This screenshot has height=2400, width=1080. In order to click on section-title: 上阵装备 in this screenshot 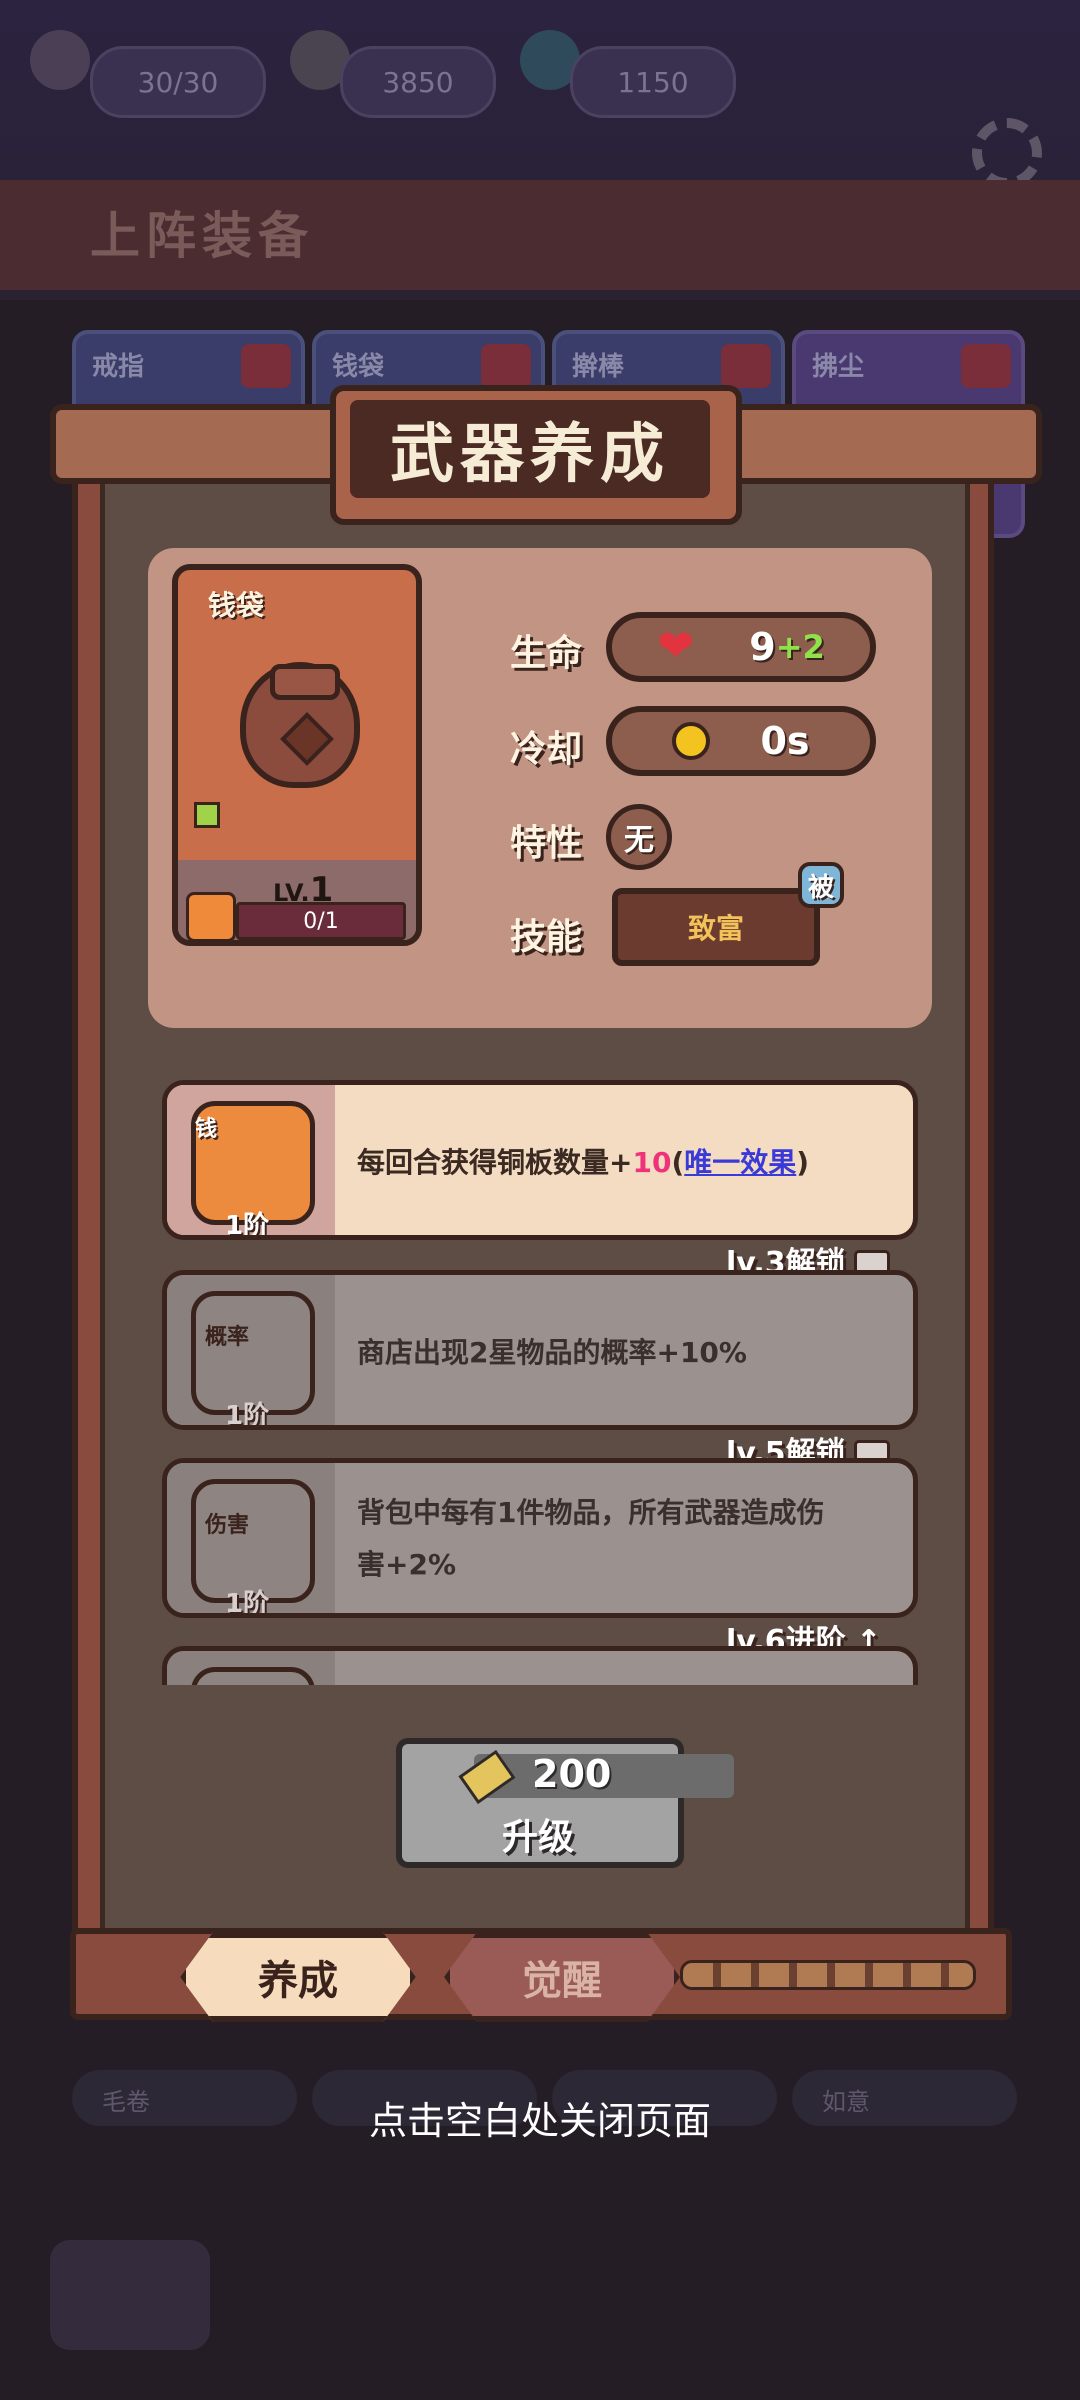, I will do `click(202, 236)`.